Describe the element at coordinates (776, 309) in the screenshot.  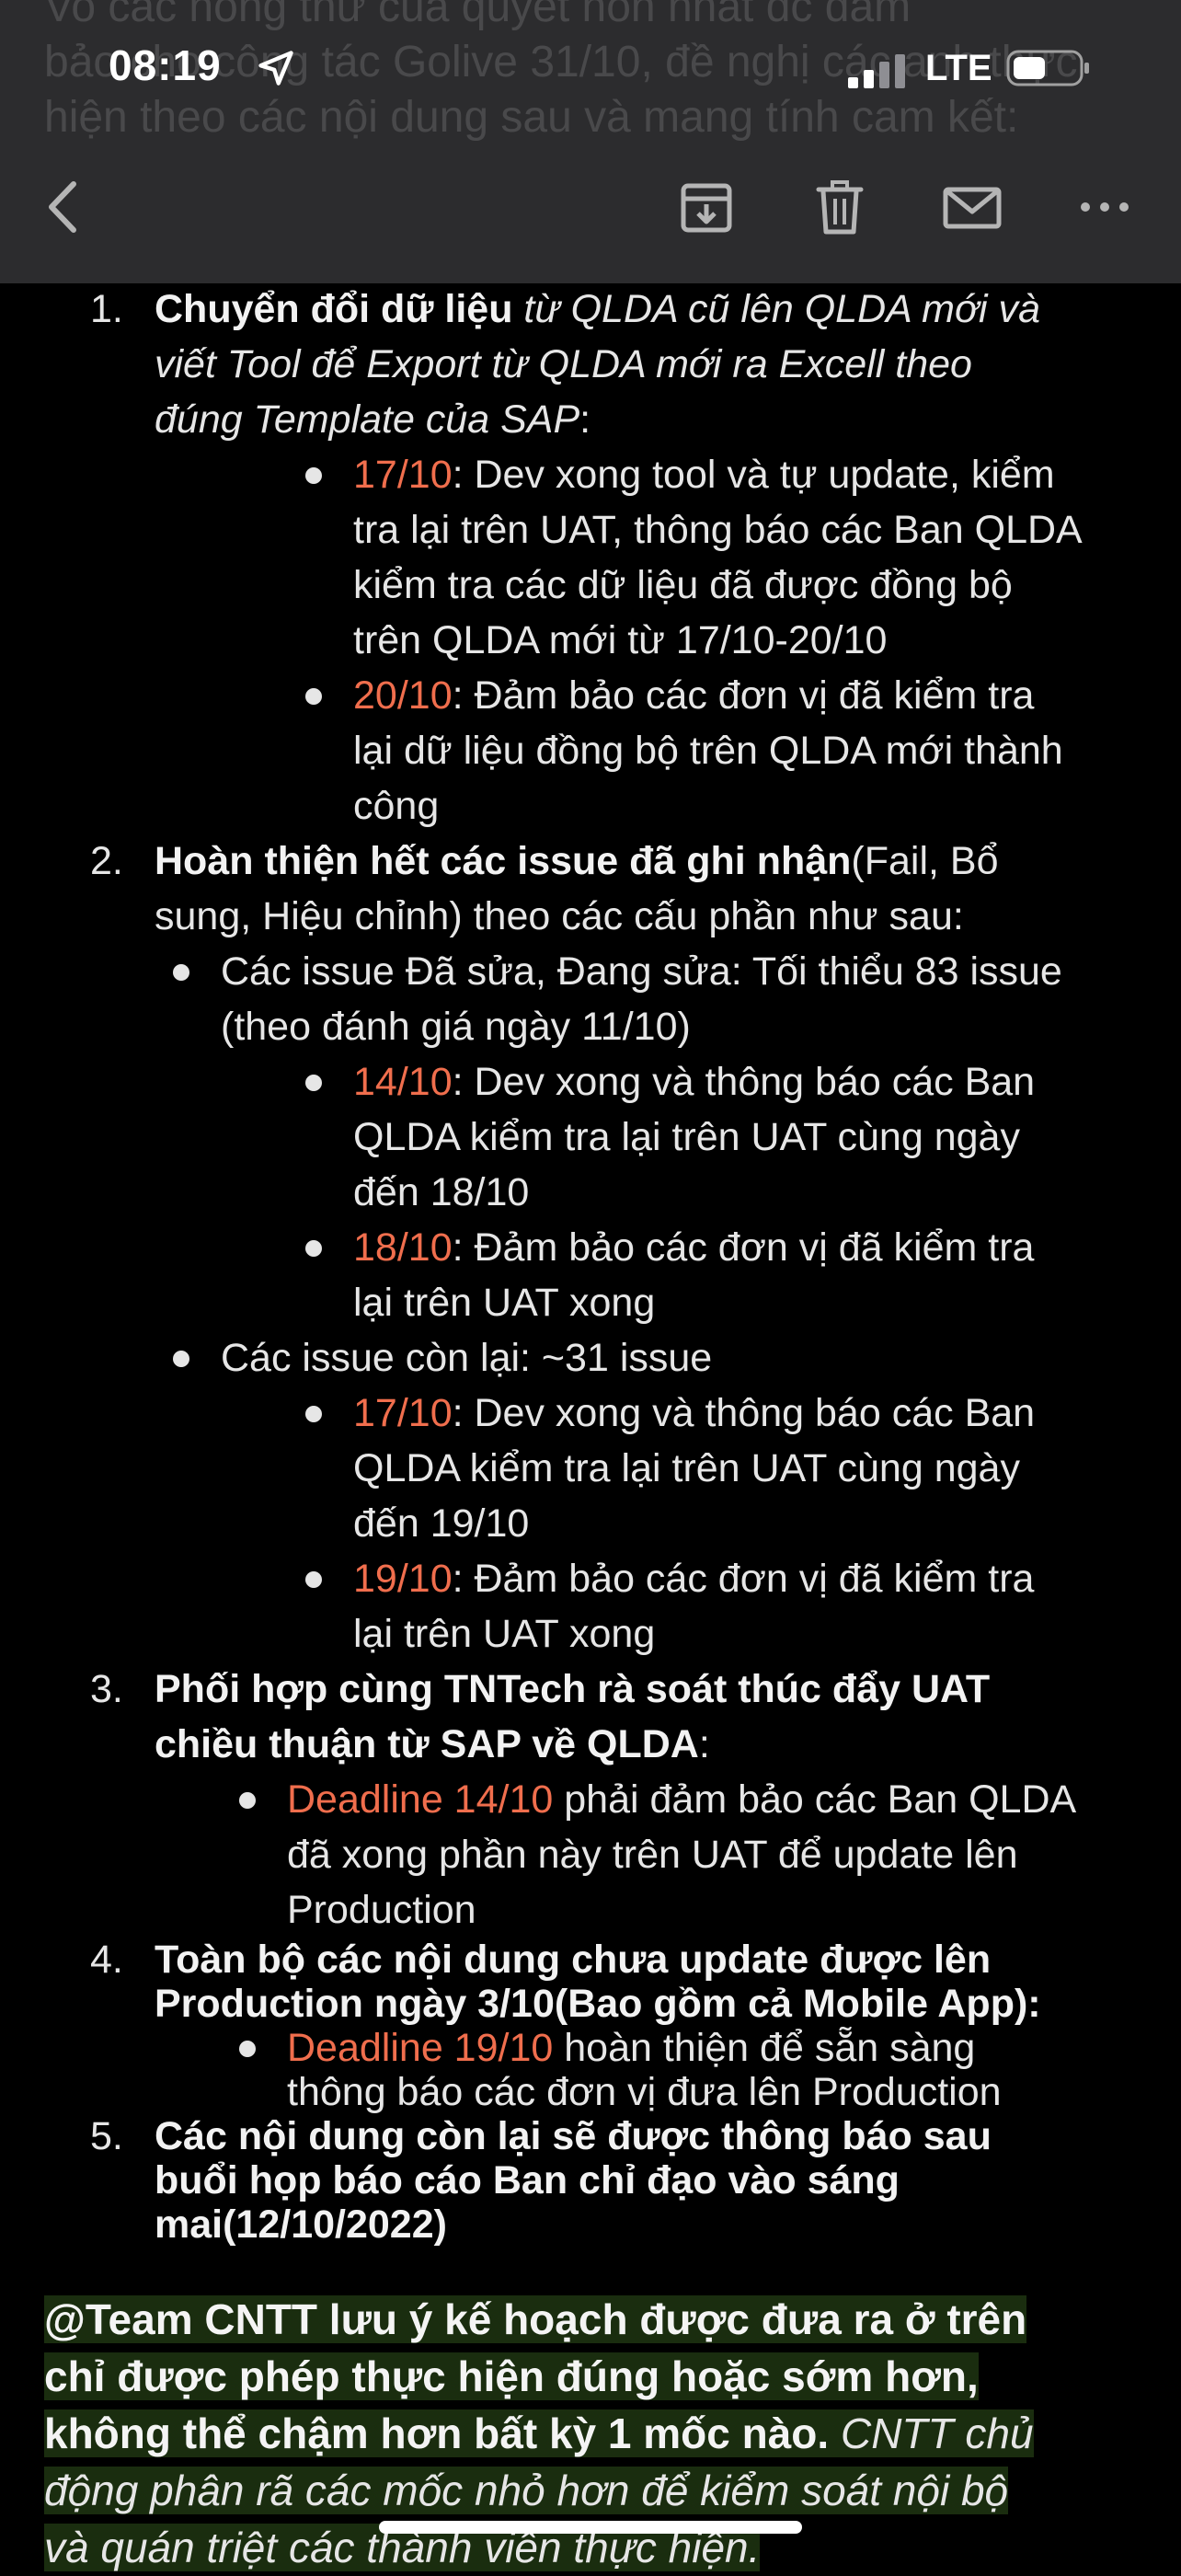
I see `heading-italic: từ QLDA cũ lên QLDA mới và` at that location.